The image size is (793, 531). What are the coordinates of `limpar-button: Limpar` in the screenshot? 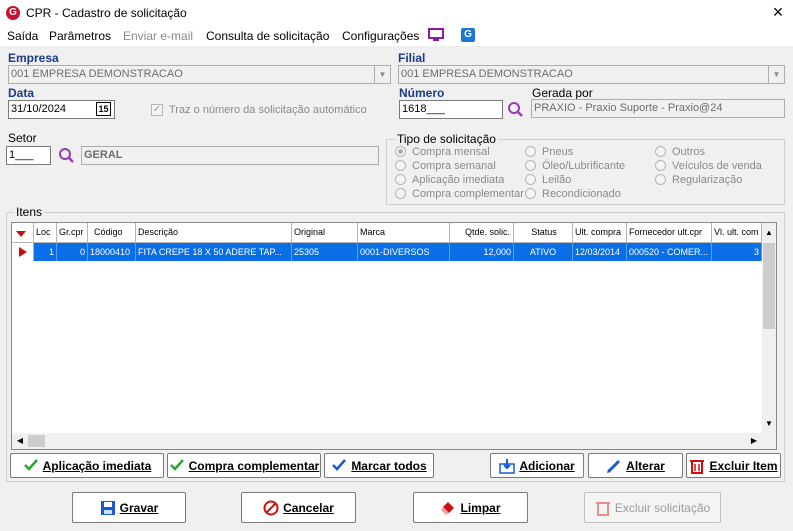 It's located at (470, 507).